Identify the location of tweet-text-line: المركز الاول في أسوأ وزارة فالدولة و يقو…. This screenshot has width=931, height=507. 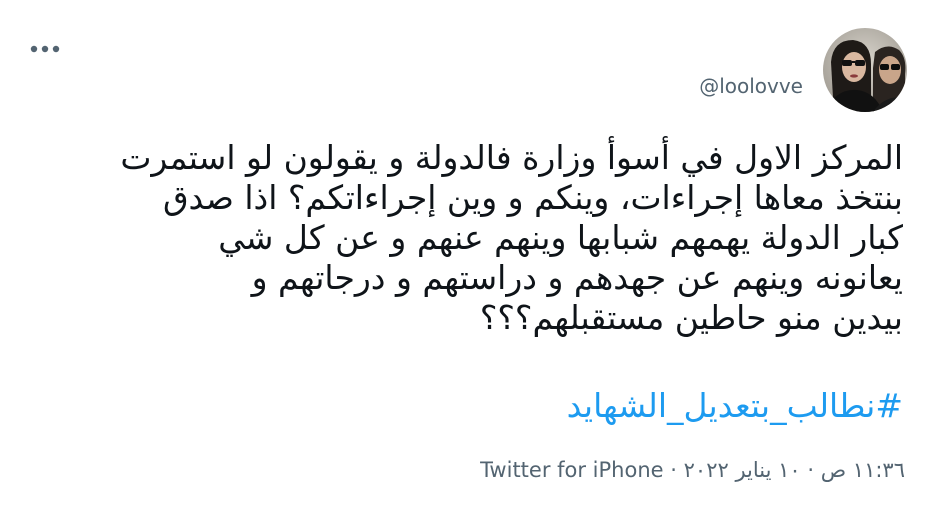
(511, 157).